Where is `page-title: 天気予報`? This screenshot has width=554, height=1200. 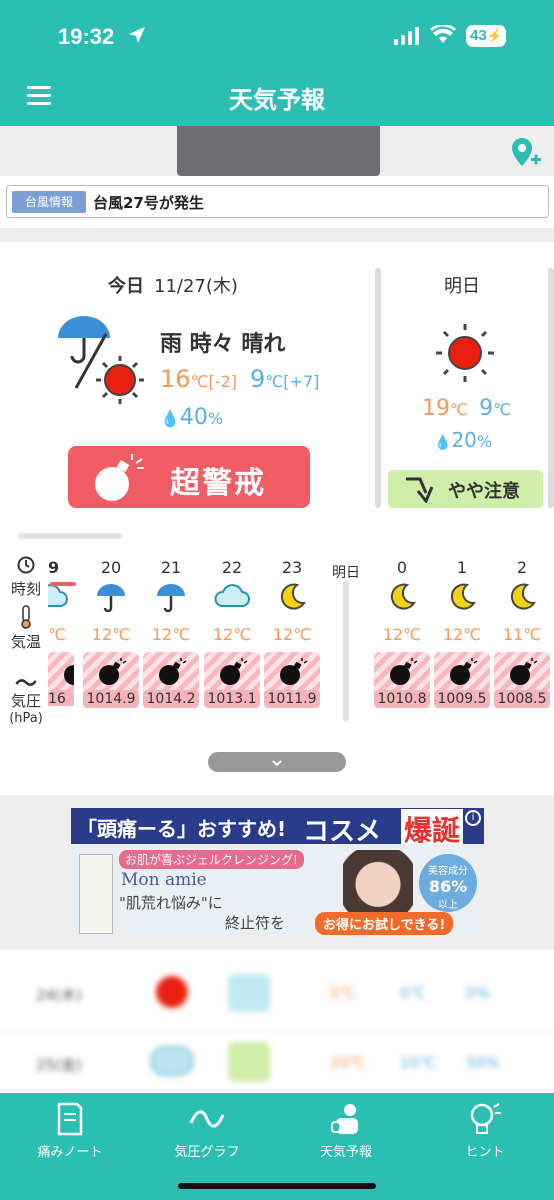 page-title: 天気予報 is located at coordinates (277, 100).